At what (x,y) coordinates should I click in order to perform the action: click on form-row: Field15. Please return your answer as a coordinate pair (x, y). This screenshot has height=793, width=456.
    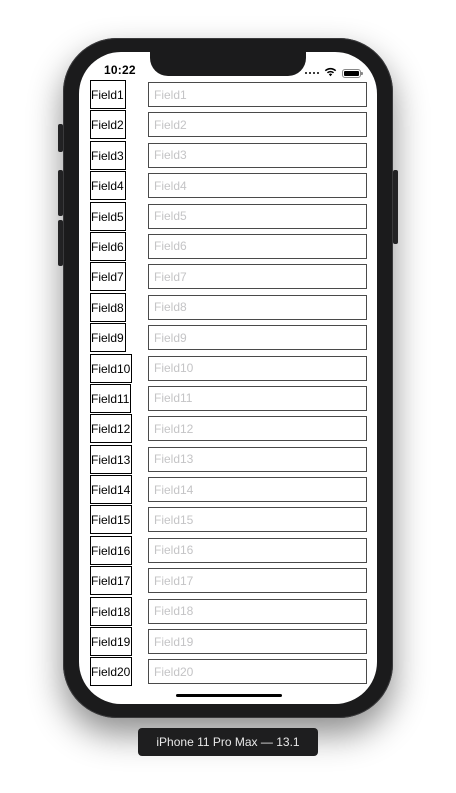
    Looking at the image, I should click on (230, 520).